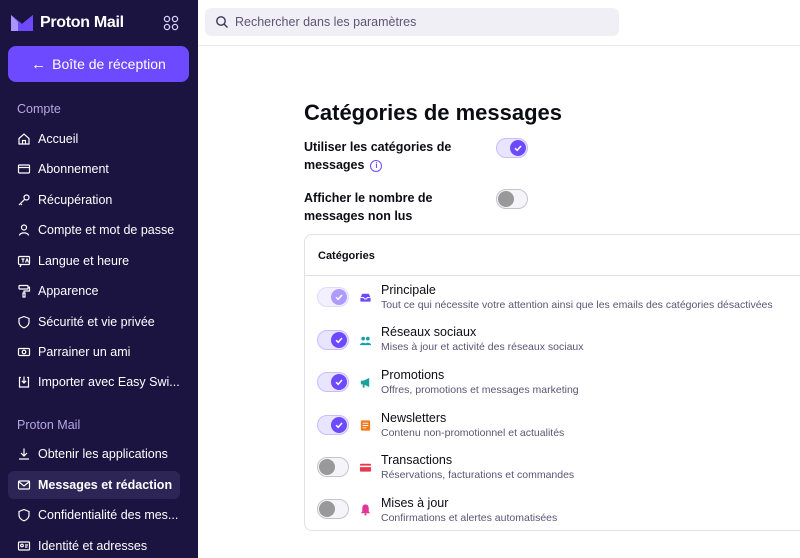 This screenshot has width=800, height=558. What do you see at coordinates (39, 109) in the screenshot?
I see `section-title-account: Compte` at bounding box center [39, 109].